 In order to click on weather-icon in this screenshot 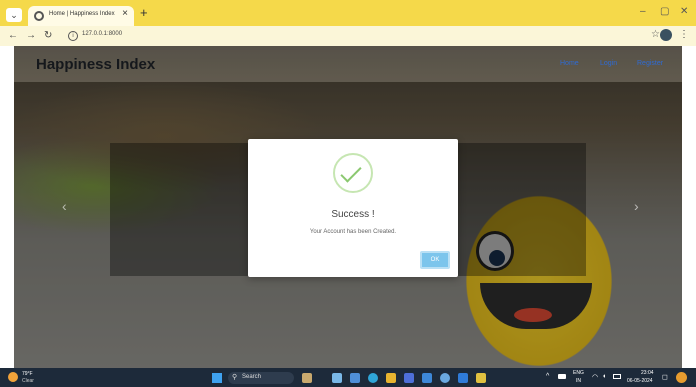, I will do `click(13, 377)`.